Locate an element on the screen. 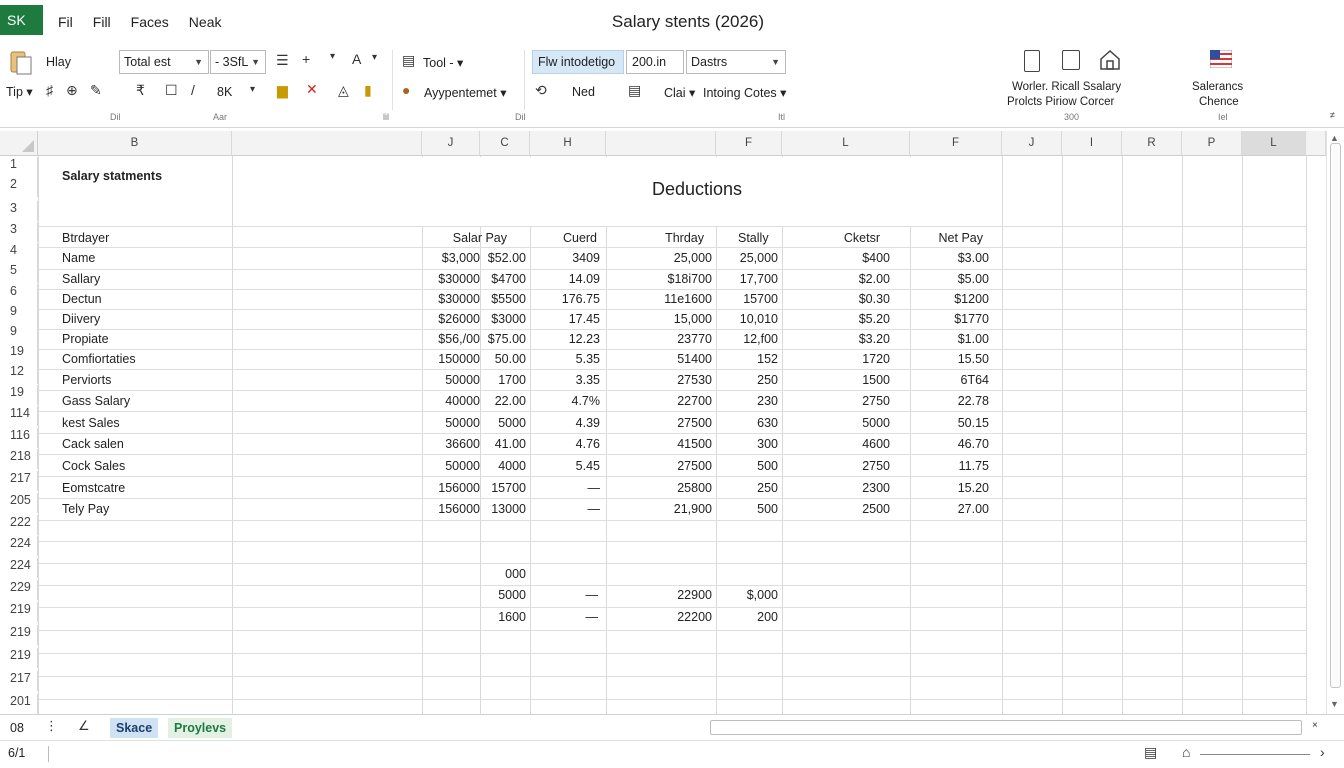 The width and height of the screenshot is (1344, 768). data-cell: 15.50 is located at coordinates (949, 359).